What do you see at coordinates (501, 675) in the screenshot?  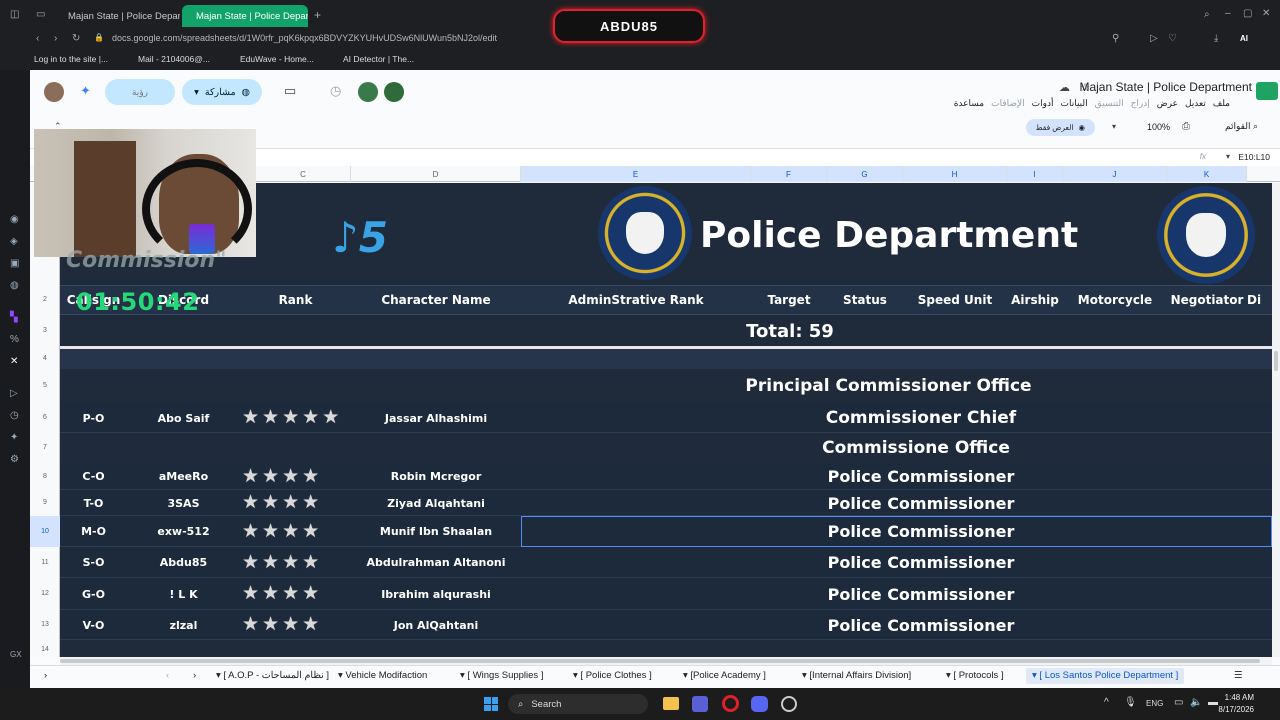 I see `sheet-tab: ▾ [ Wings Supplies ]` at bounding box center [501, 675].